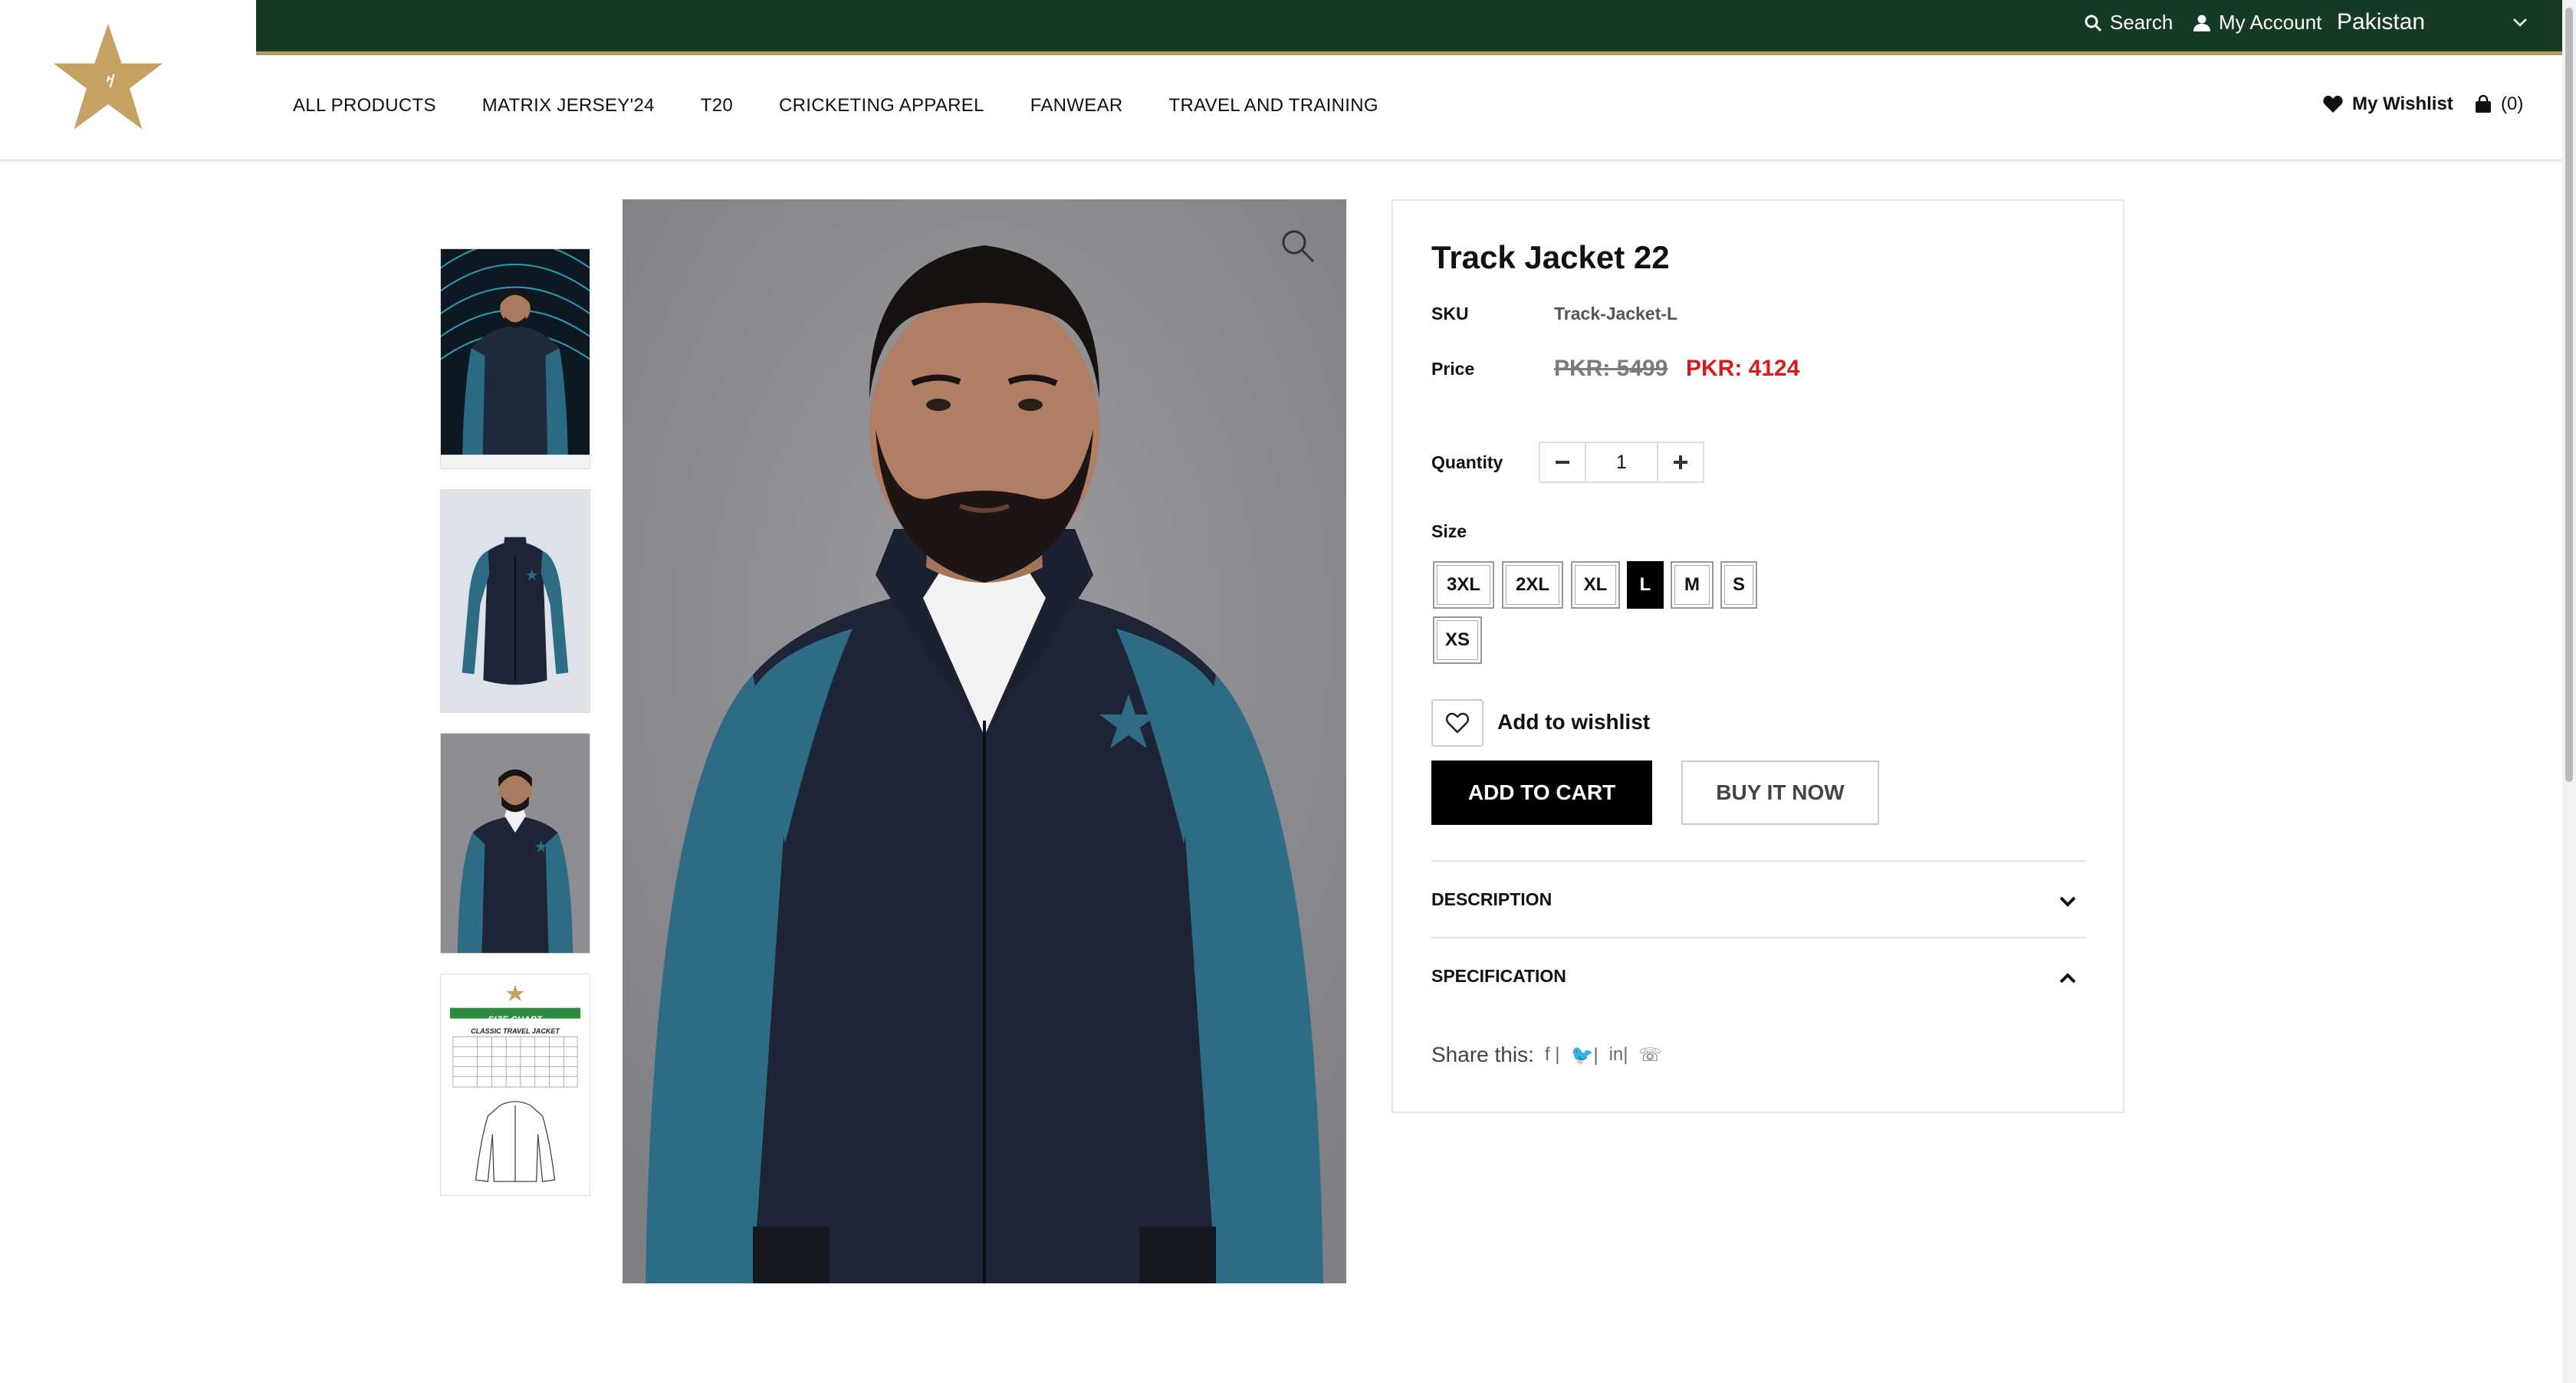 This screenshot has width=2576, height=1383. I want to click on heart-outline-icon, so click(1458, 723).